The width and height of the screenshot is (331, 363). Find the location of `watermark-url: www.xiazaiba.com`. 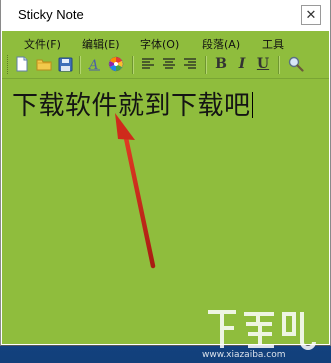

watermark-url: www.xiazaiba.com is located at coordinates (244, 355).